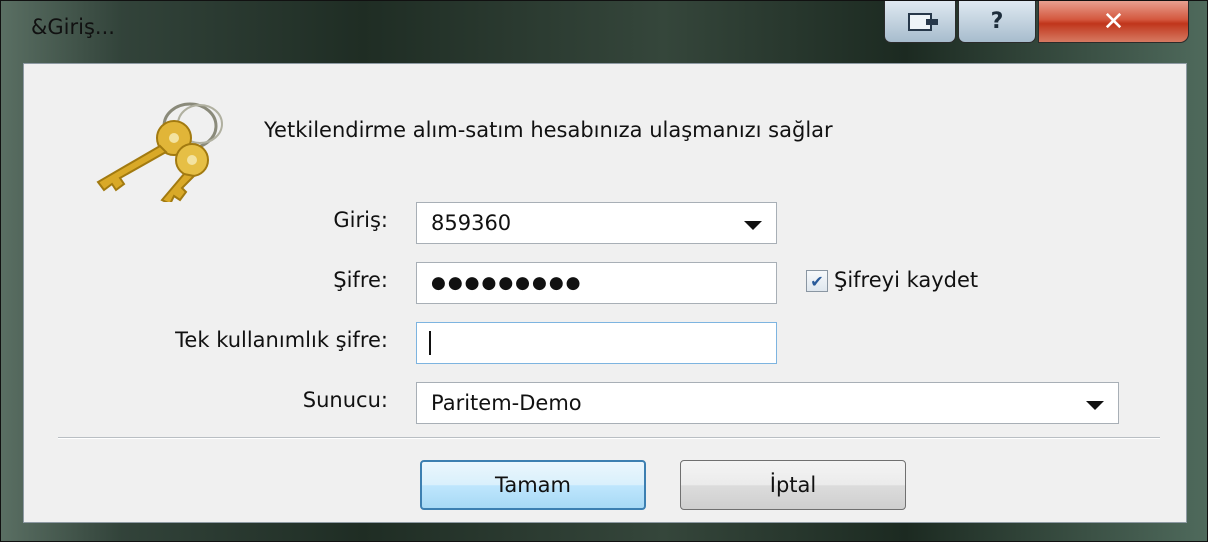 This screenshot has width=1208, height=542. What do you see at coordinates (506, 403) in the screenshot?
I see `server-value: Paritem-Demo` at bounding box center [506, 403].